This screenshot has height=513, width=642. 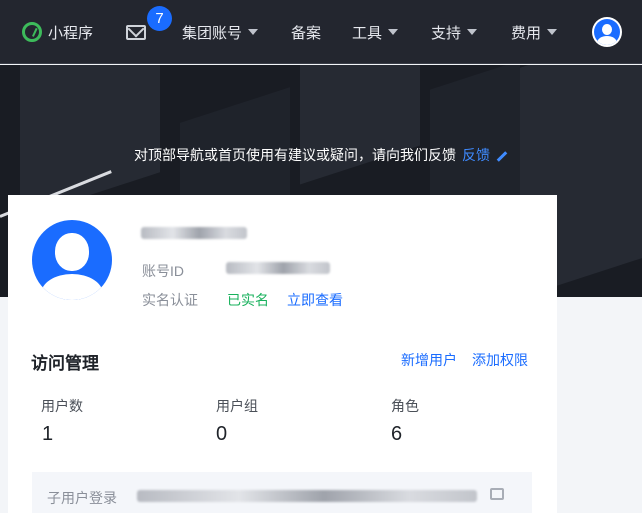 What do you see at coordinates (526, 33) in the screenshot?
I see `billing-label: 费用` at bounding box center [526, 33].